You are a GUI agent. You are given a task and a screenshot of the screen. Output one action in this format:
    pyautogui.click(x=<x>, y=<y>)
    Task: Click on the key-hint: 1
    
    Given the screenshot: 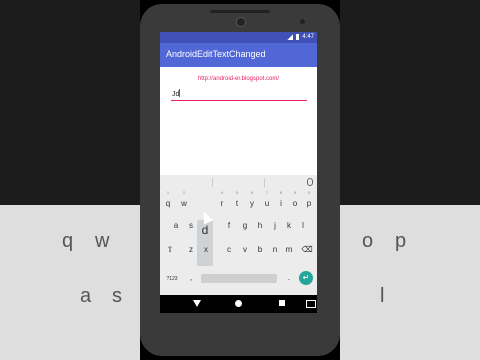 What is the action you would take?
    pyautogui.click(x=168, y=192)
    